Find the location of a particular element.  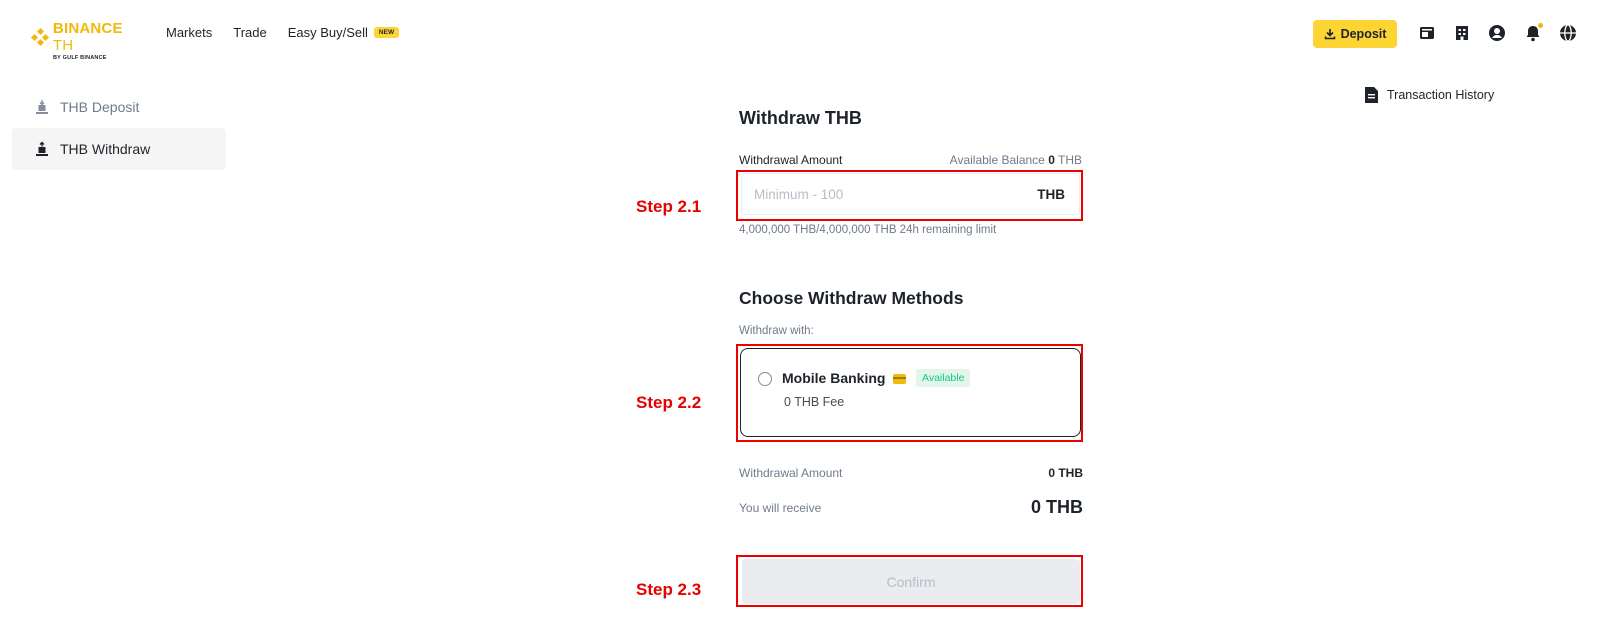

binance-logo-icon is located at coordinates (40, 37).